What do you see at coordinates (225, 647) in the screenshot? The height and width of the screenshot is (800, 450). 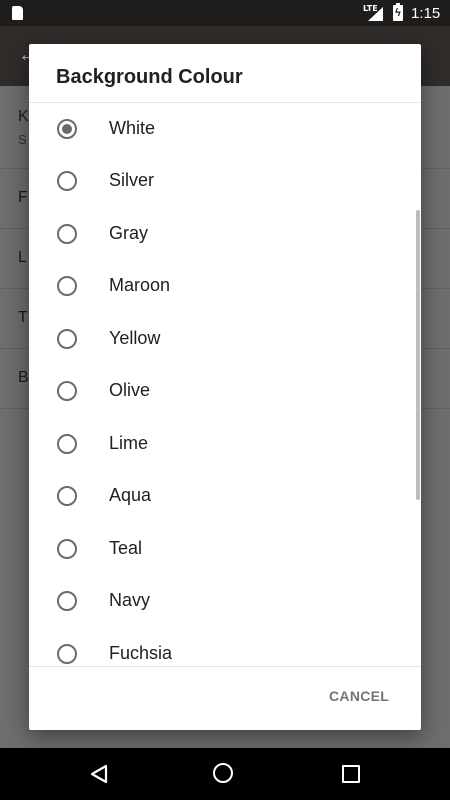 I see `option-fuchsia: Fuchsia` at bounding box center [225, 647].